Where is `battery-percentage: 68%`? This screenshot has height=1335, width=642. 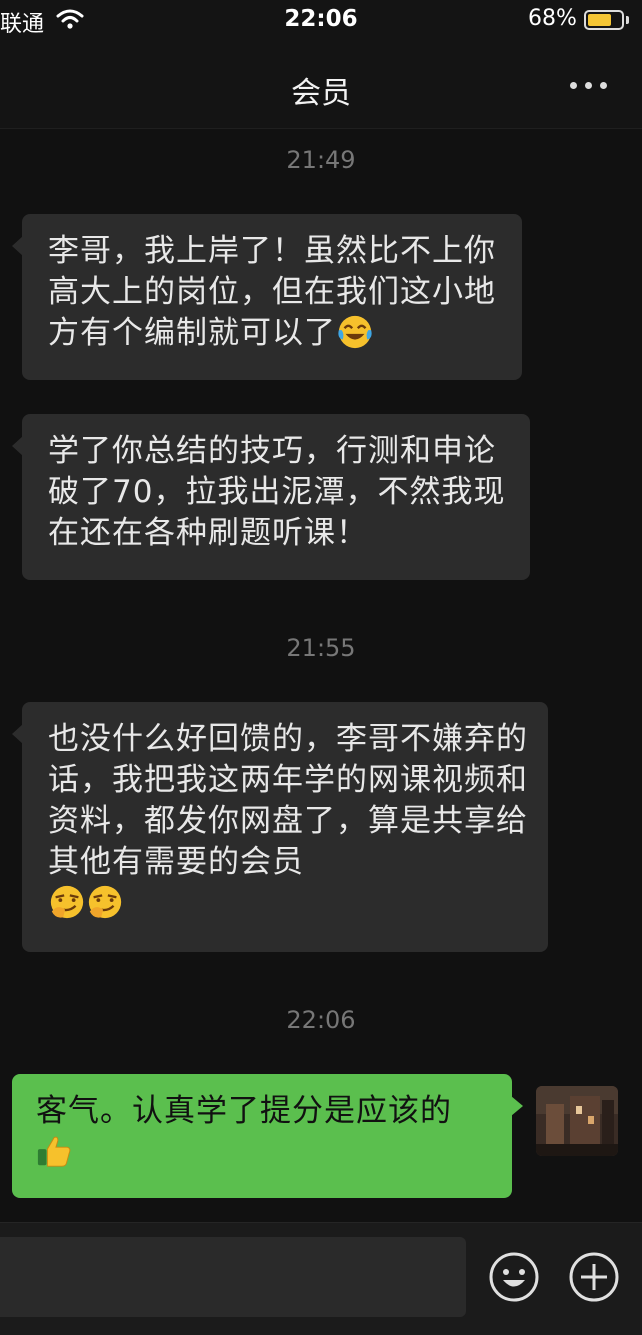
battery-percentage: 68% is located at coordinates (552, 18).